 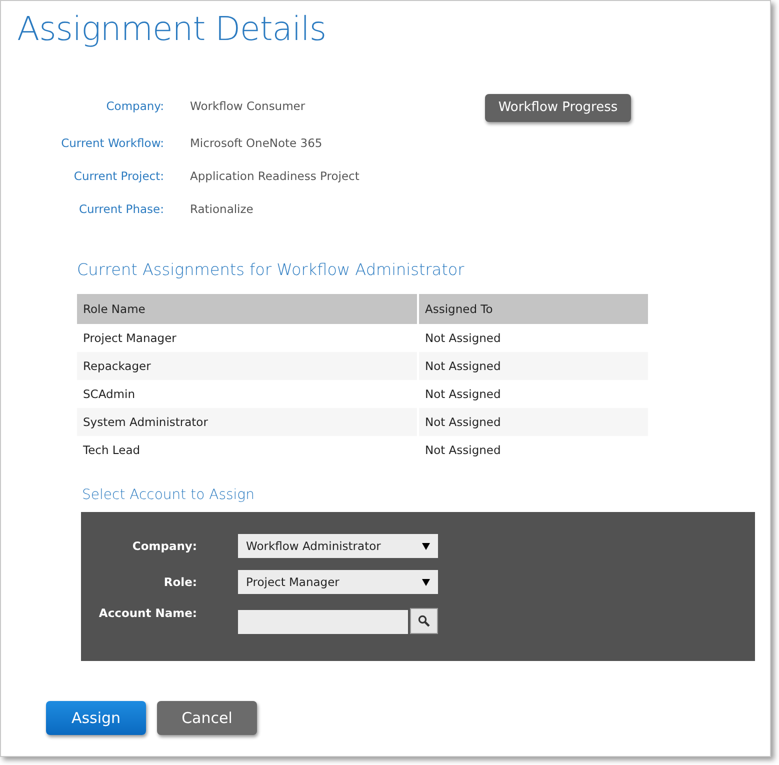 What do you see at coordinates (338, 546) in the screenshot?
I see `dropdown: Workflow Administrator` at bounding box center [338, 546].